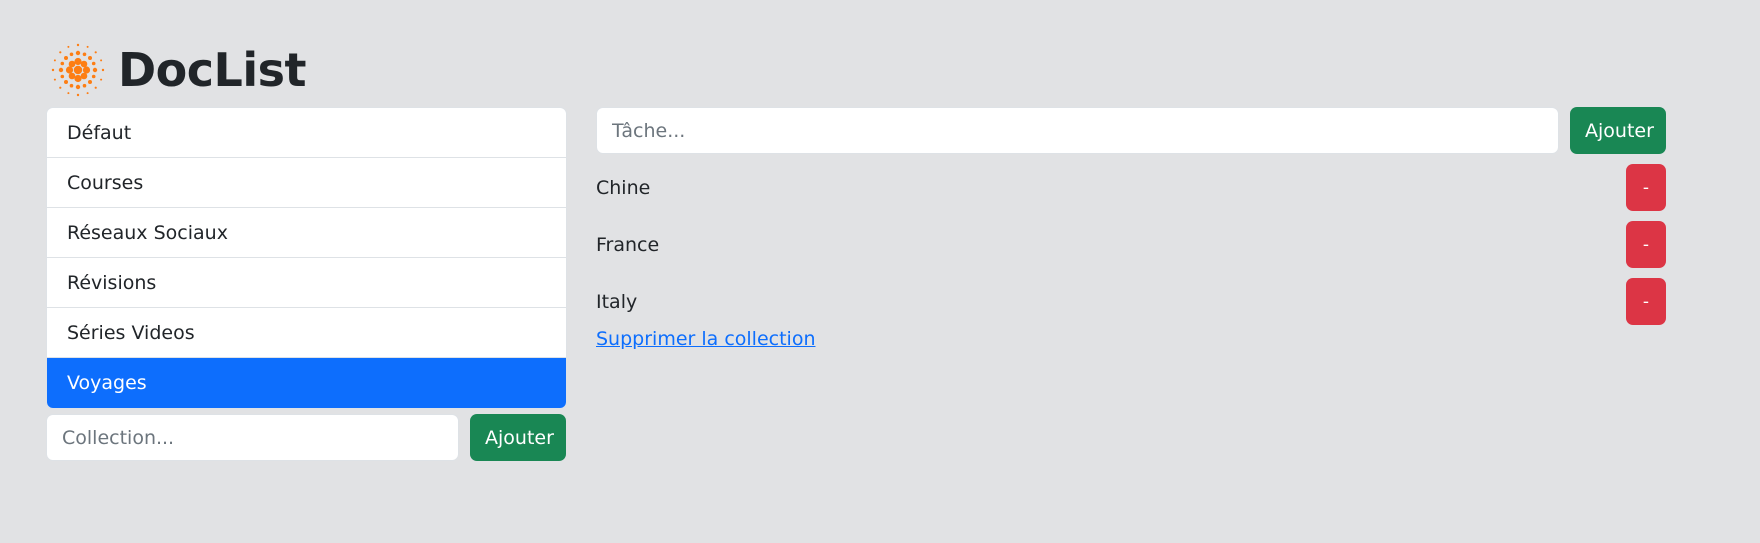 The width and height of the screenshot is (1760, 543). What do you see at coordinates (306, 333) in the screenshot?
I see `collection-item-series-videos: Séries Videos` at bounding box center [306, 333].